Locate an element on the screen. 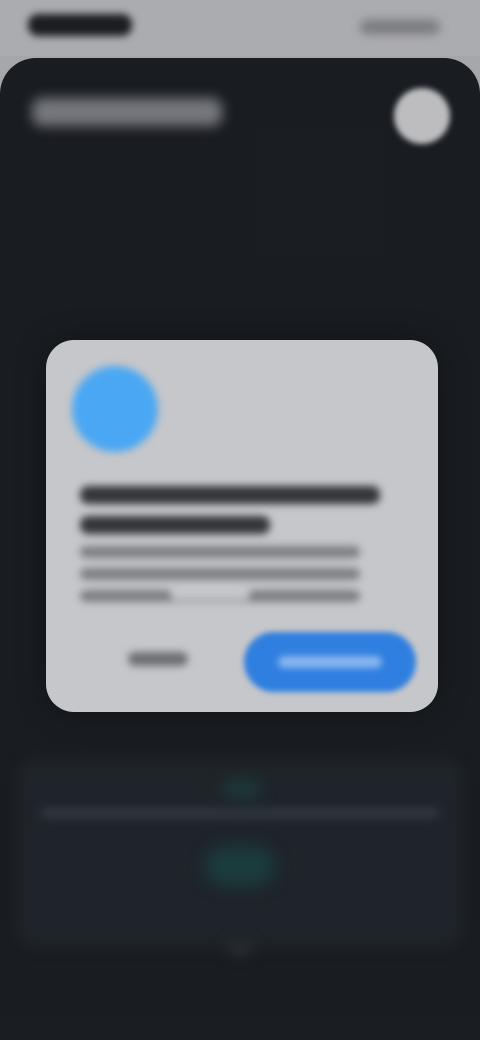  primary-button is located at coordinates (330, 662).